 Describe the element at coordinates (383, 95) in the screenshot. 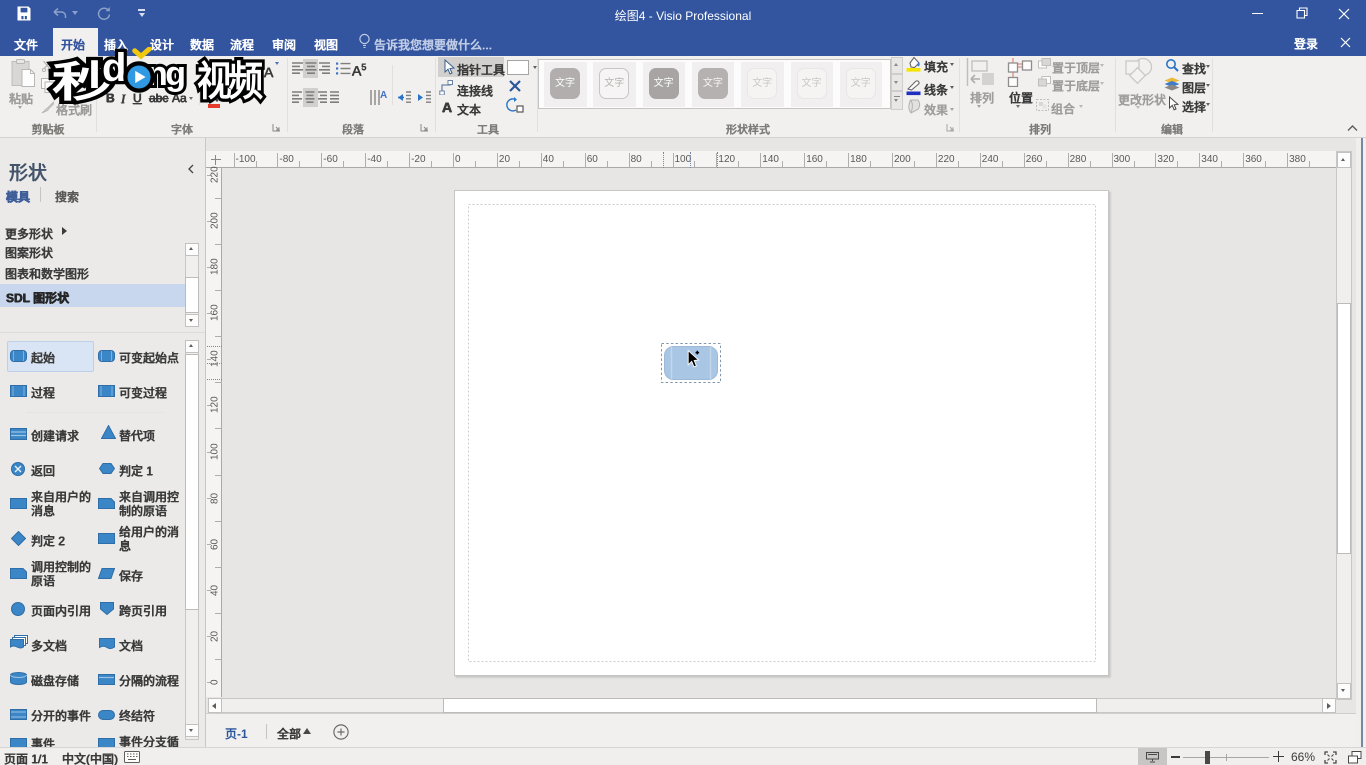

I see `svg-text: A` at that location.